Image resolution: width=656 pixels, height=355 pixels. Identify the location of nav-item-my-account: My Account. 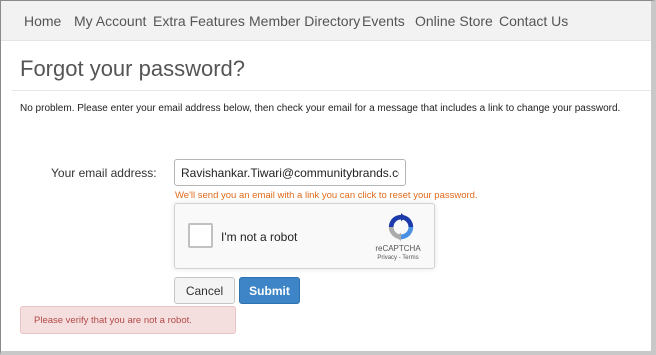
(110, 21).